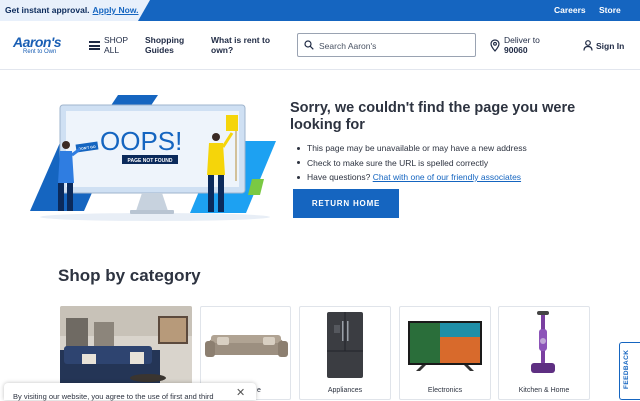 The width and height of the screenshot is (640, 401). I want to click on category-label: Appliances, so click(345, 390).